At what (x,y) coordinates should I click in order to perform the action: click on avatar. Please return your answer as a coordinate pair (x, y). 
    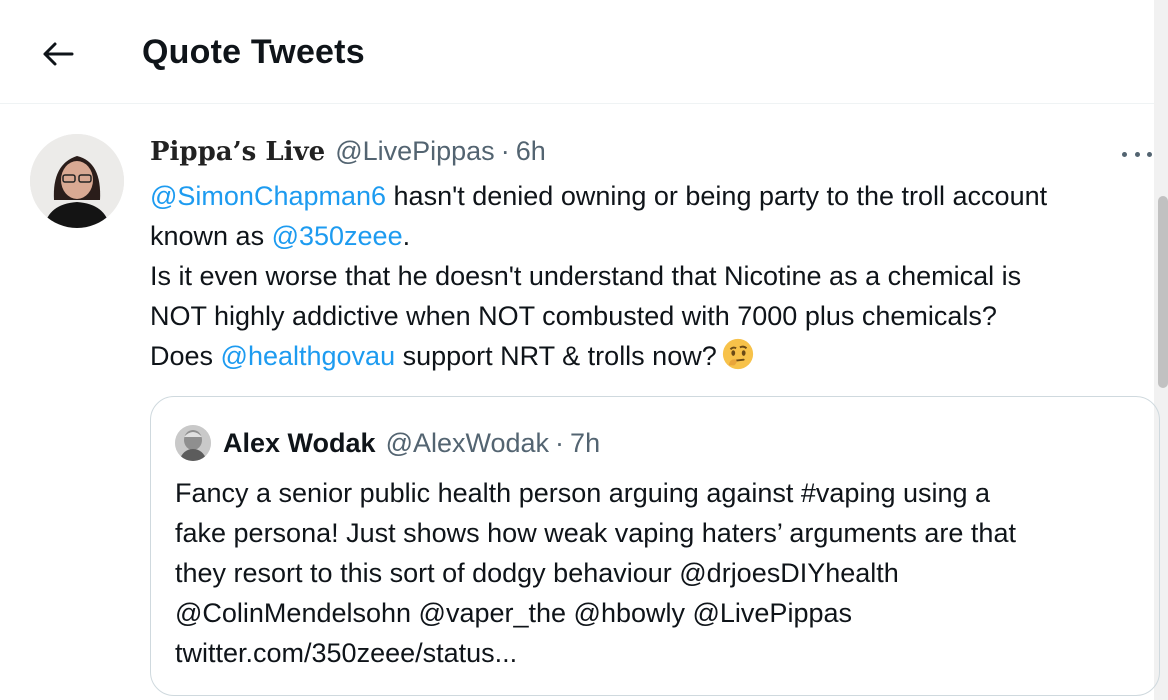
    Looking at the image, I should click on (77, 181).